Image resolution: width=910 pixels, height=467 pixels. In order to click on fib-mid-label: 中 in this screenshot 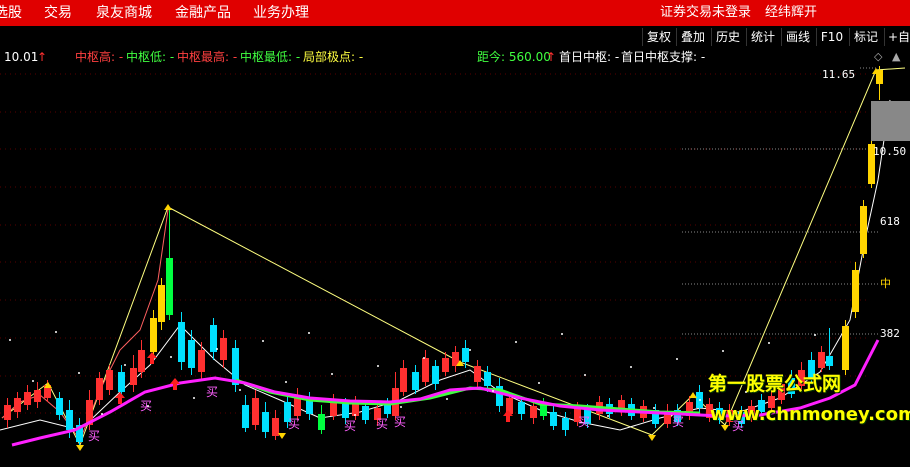, I will do `click(885, 283)`.